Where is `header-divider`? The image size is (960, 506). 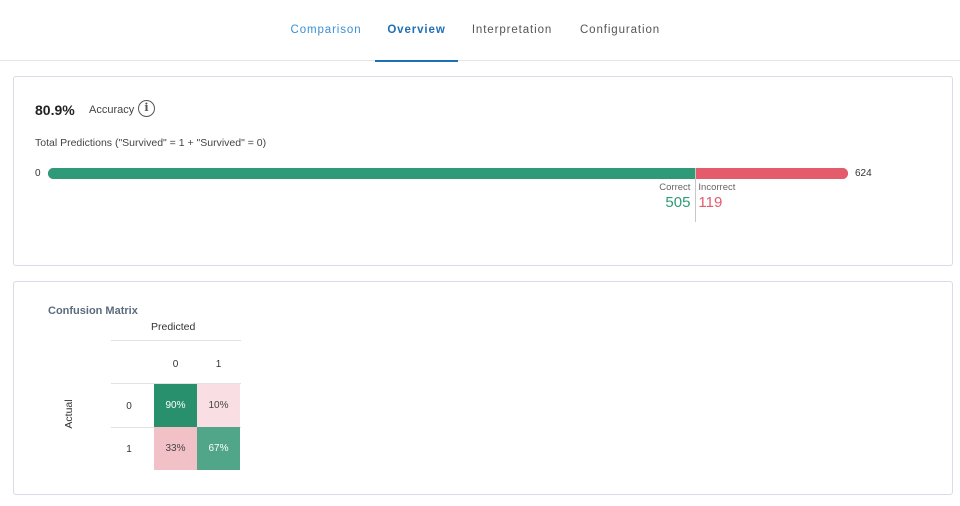 header-divider is located at coordinates (176, 340).